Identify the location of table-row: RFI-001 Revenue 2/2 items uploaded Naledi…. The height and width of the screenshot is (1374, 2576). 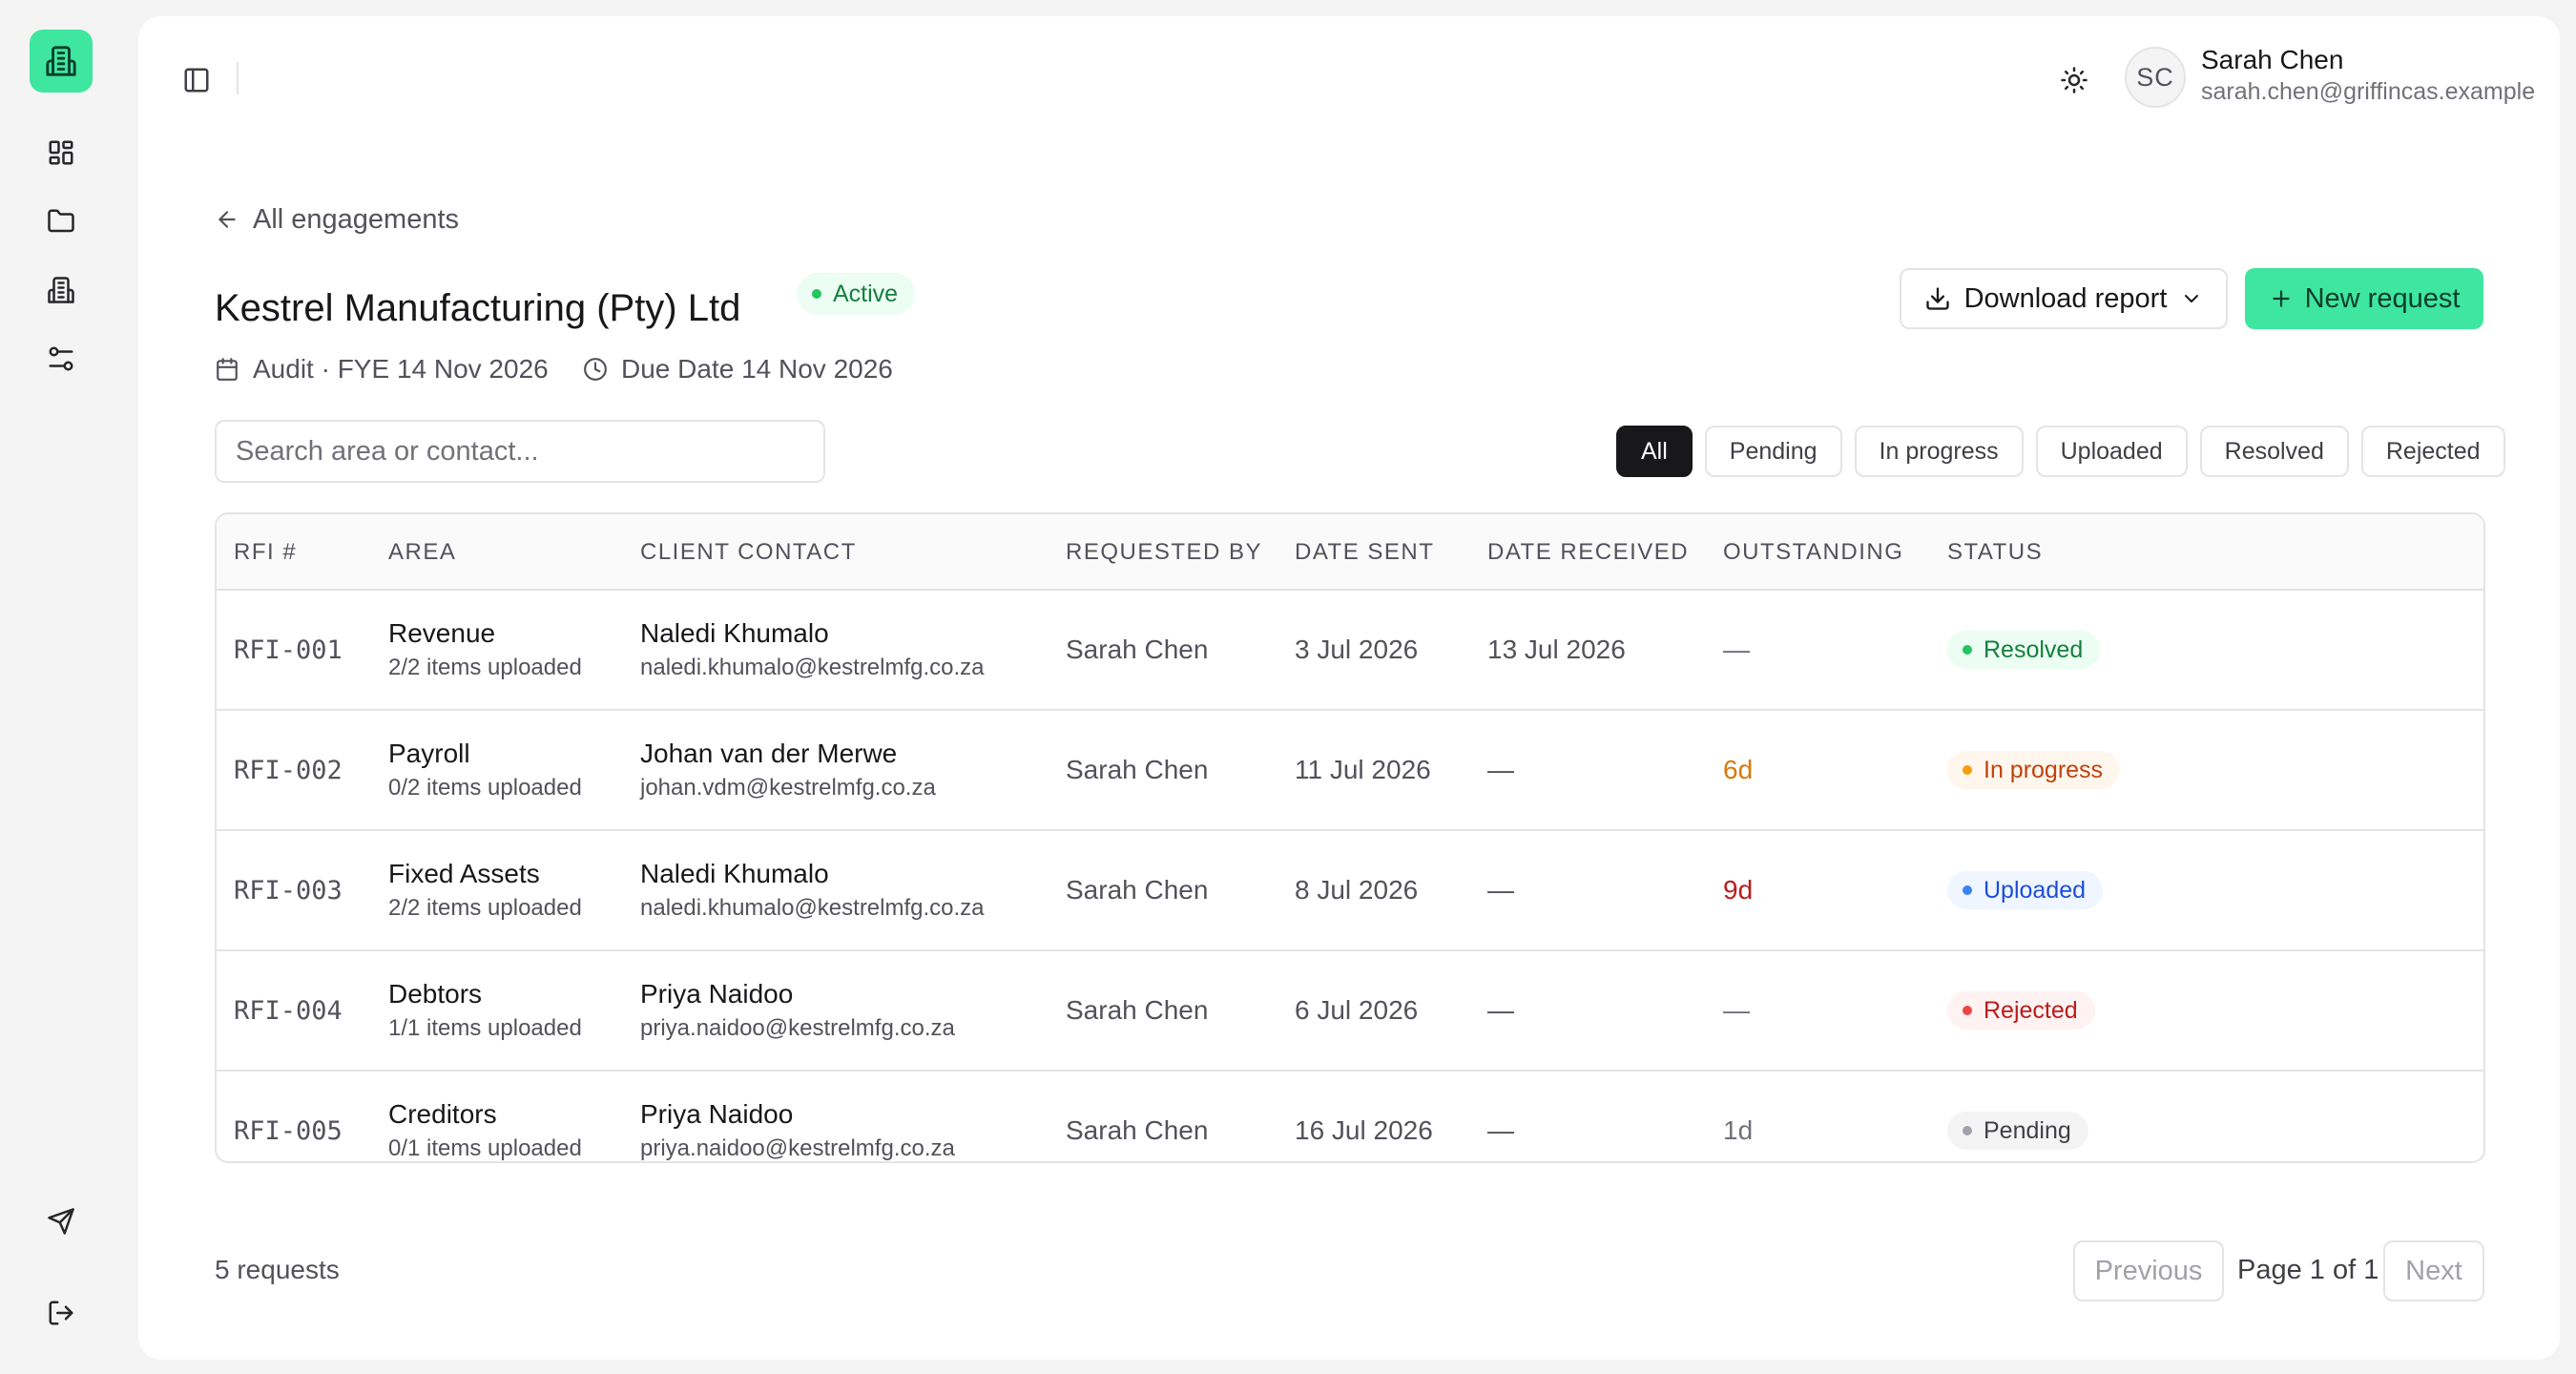
(1350, 651).